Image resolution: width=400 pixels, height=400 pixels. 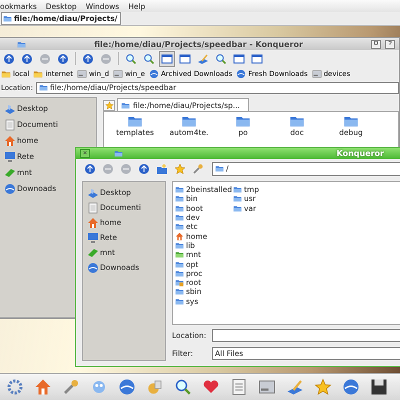 I want to click on new-tab-button, so click(x=109, y=105).